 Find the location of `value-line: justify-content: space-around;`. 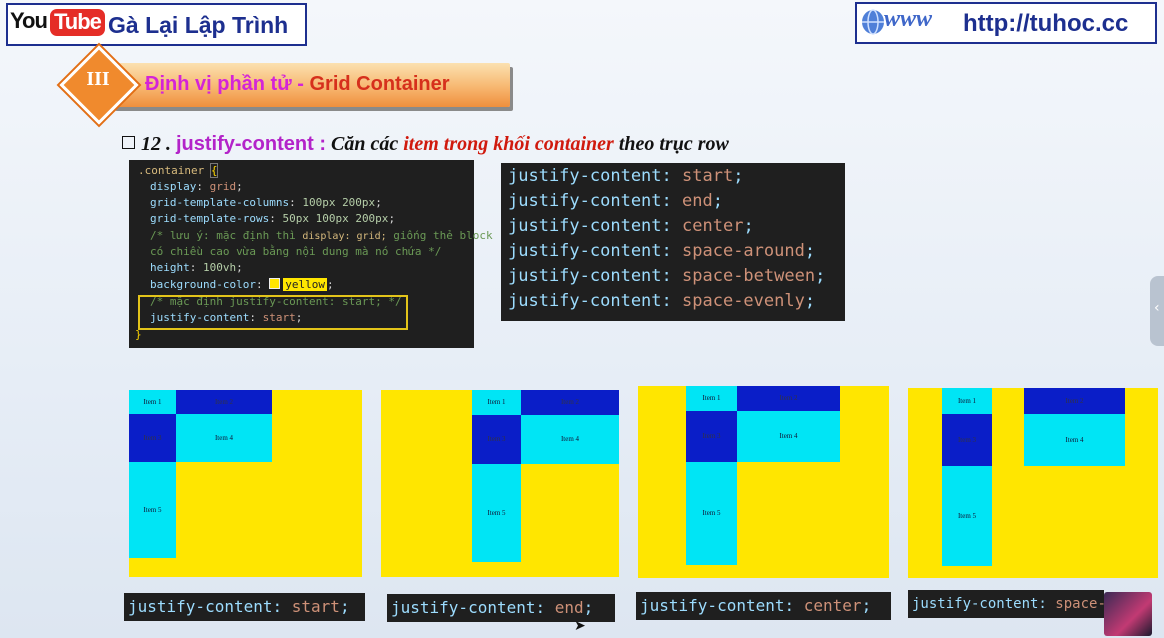

value-line: justify-content: space-around; is located at coordinates (662, 251).